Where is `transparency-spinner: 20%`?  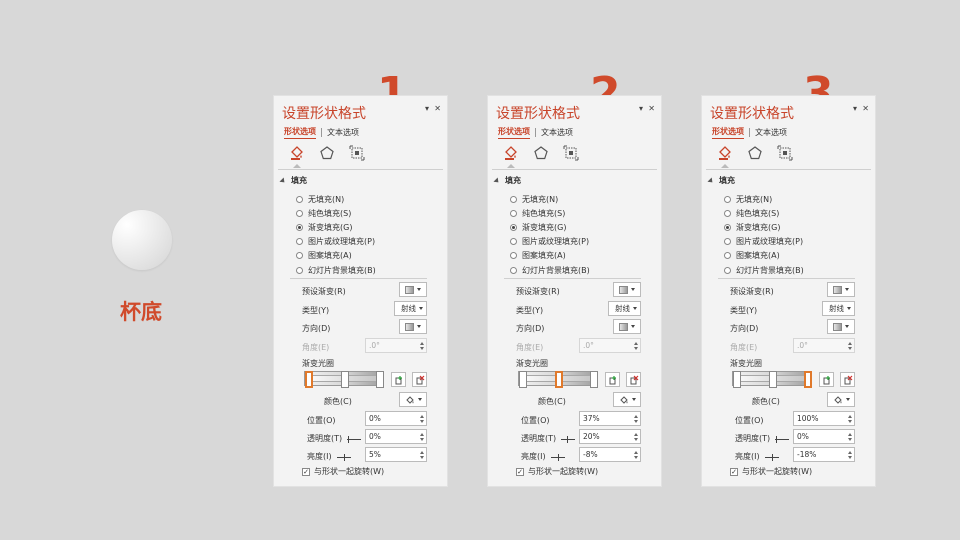
transparency-spinner: 20% is located at coordinates (610, 436).